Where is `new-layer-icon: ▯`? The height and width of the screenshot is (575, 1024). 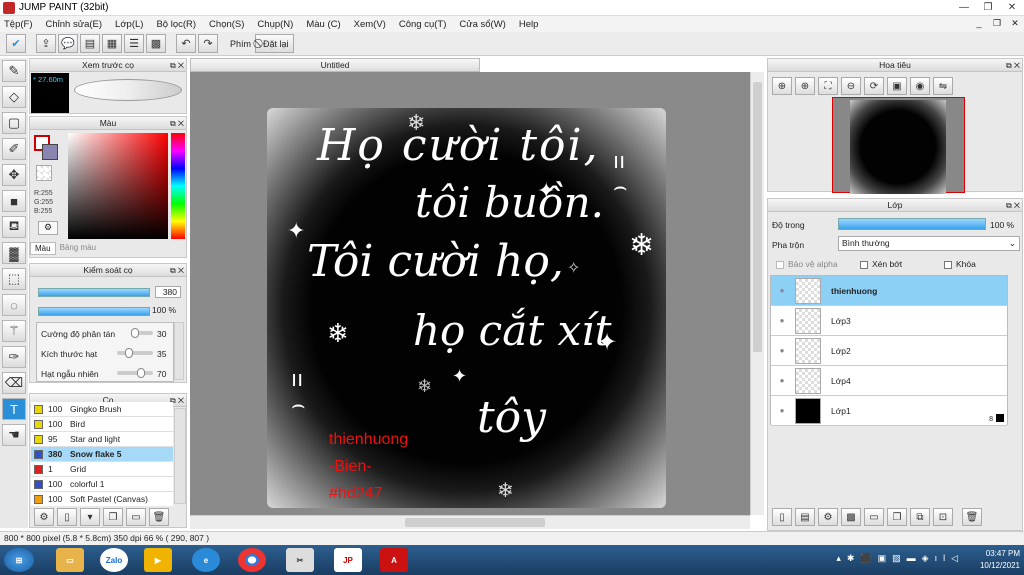 new-layer-icon: ▯ is located at coordinates (782, 517).